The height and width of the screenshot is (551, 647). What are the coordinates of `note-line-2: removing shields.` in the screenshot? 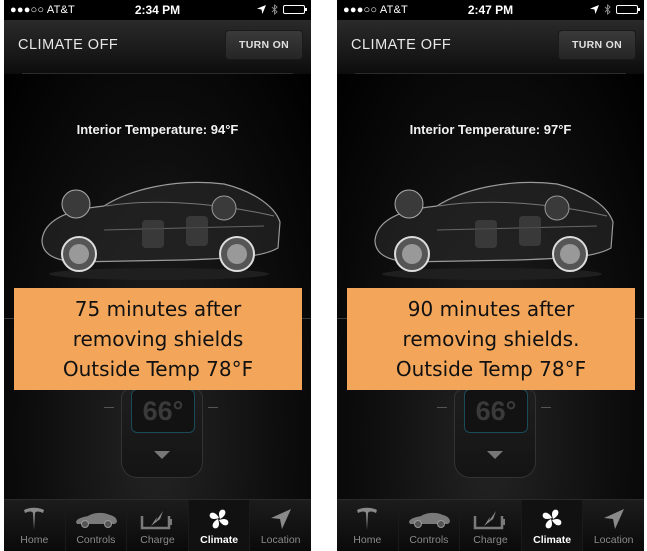 It's located at (491, 339).